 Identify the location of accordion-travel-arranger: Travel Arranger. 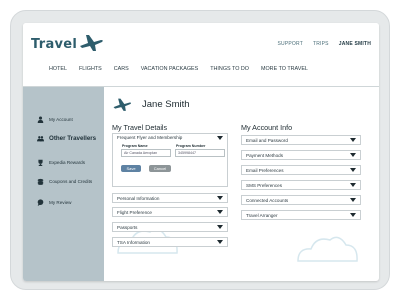
(301, 215).